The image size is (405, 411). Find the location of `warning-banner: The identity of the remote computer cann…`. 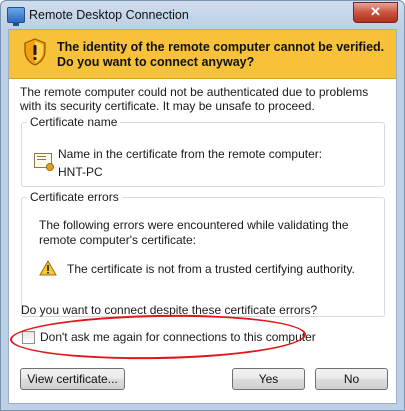

warning-banner: The identity of the remote computer cann… is located at coordinates (202, 54).